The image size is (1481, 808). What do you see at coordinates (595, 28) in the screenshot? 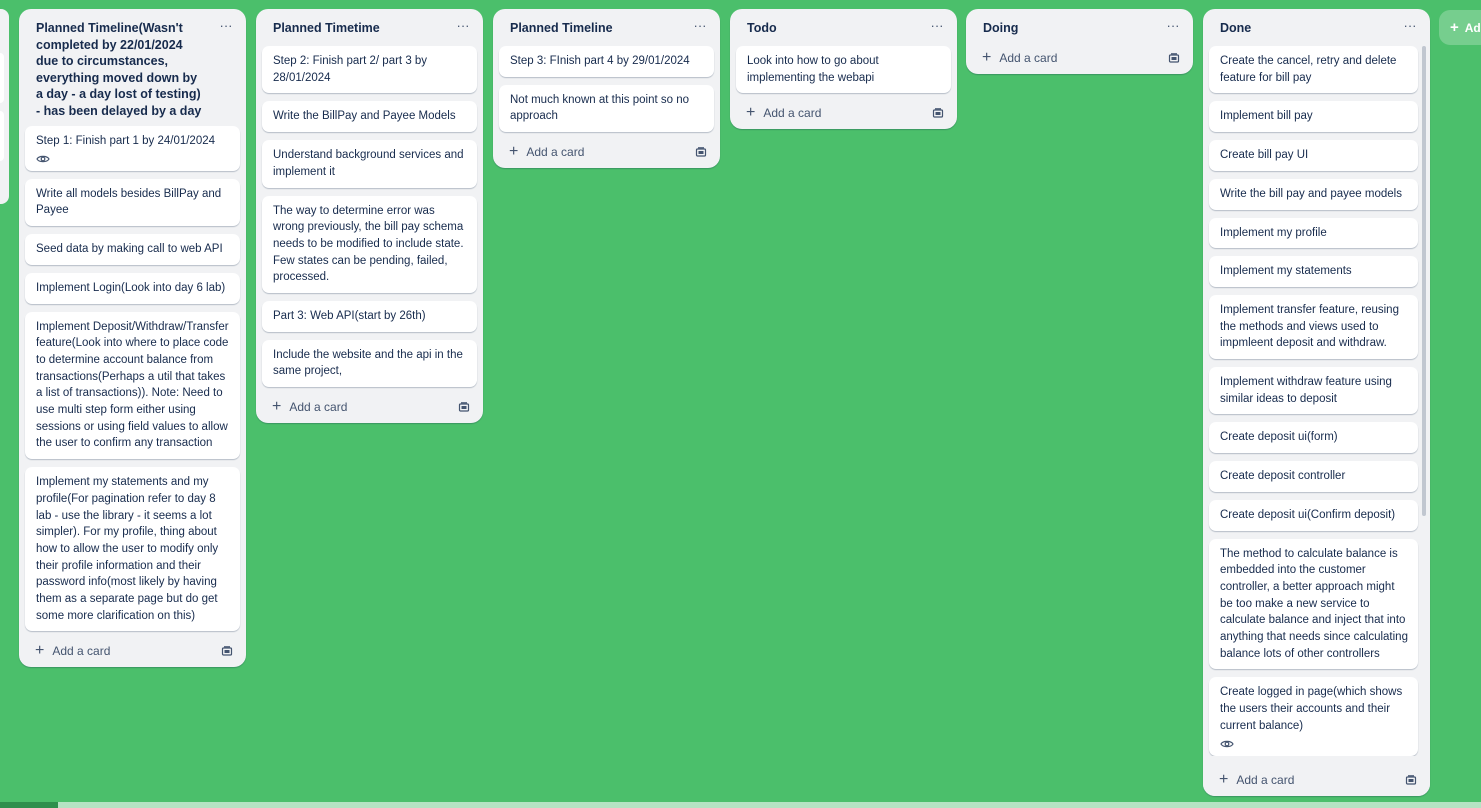
I see `list-title: Planned Timeline` at bounding box center [595, 28].